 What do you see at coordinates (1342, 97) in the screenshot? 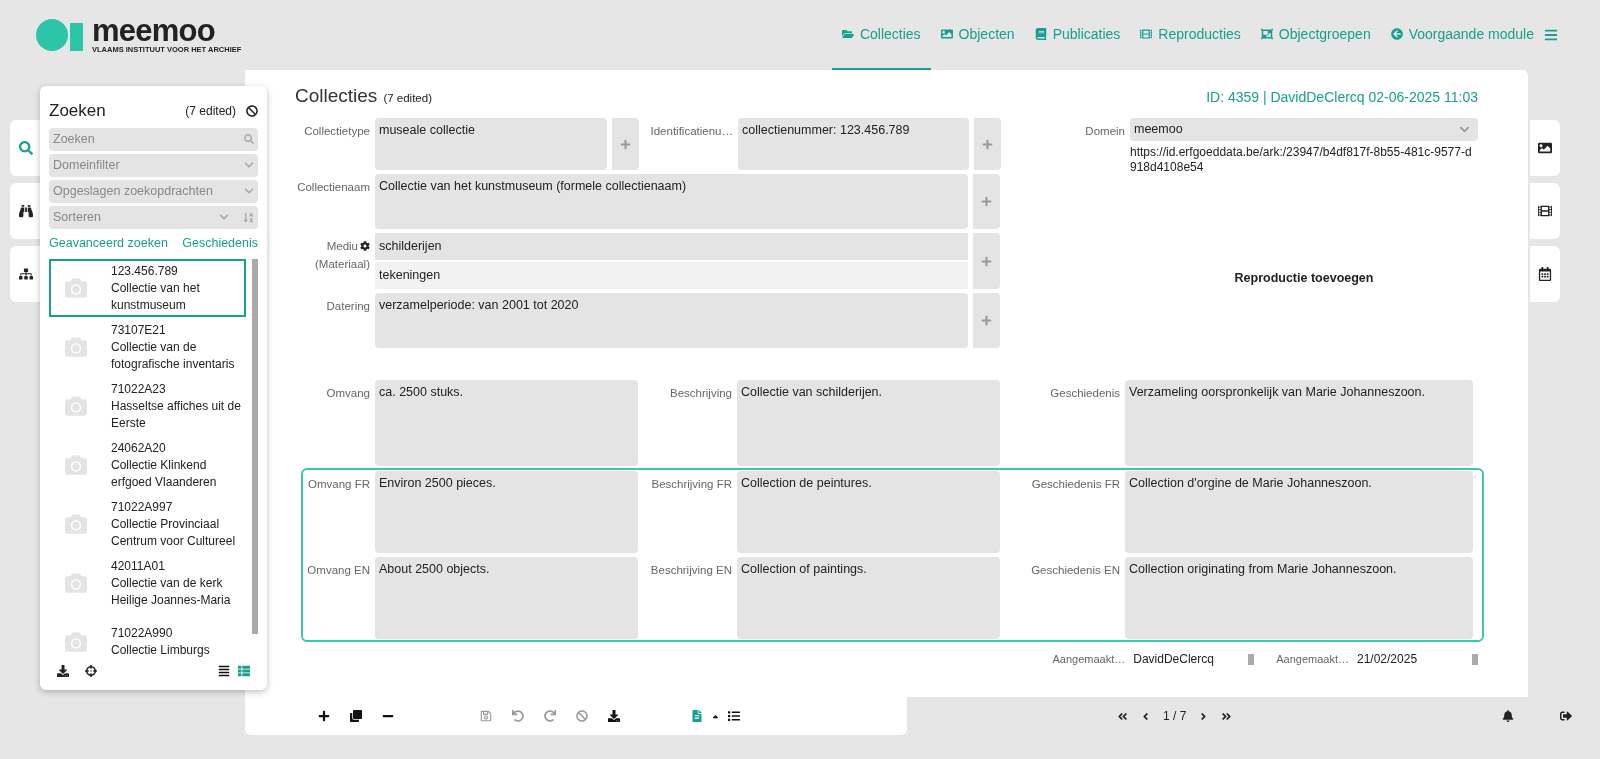
I see `record-meta: ID: 4359 | DavidDeClercq 02-06-2025 11:03` at bounding box center [1342, 97].